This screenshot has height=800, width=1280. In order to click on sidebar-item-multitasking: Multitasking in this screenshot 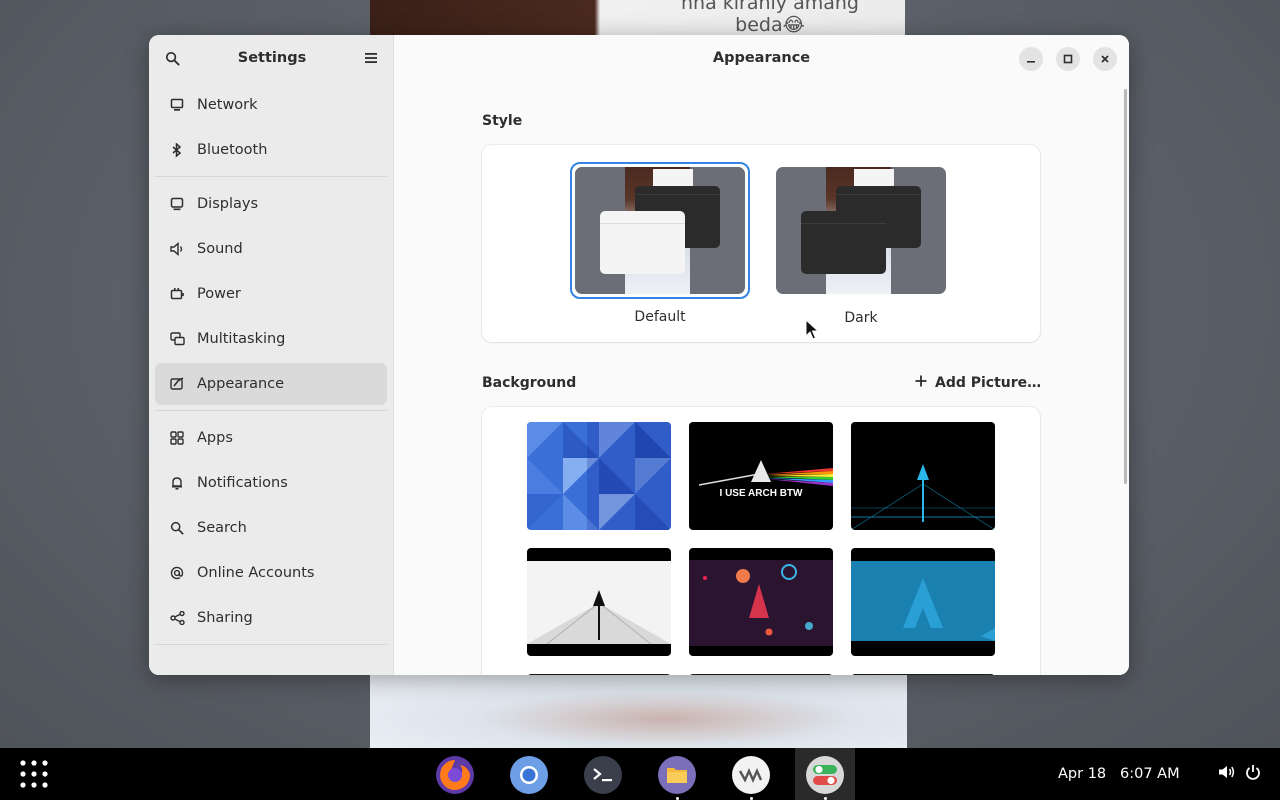, I will do `click(271, 339)`.